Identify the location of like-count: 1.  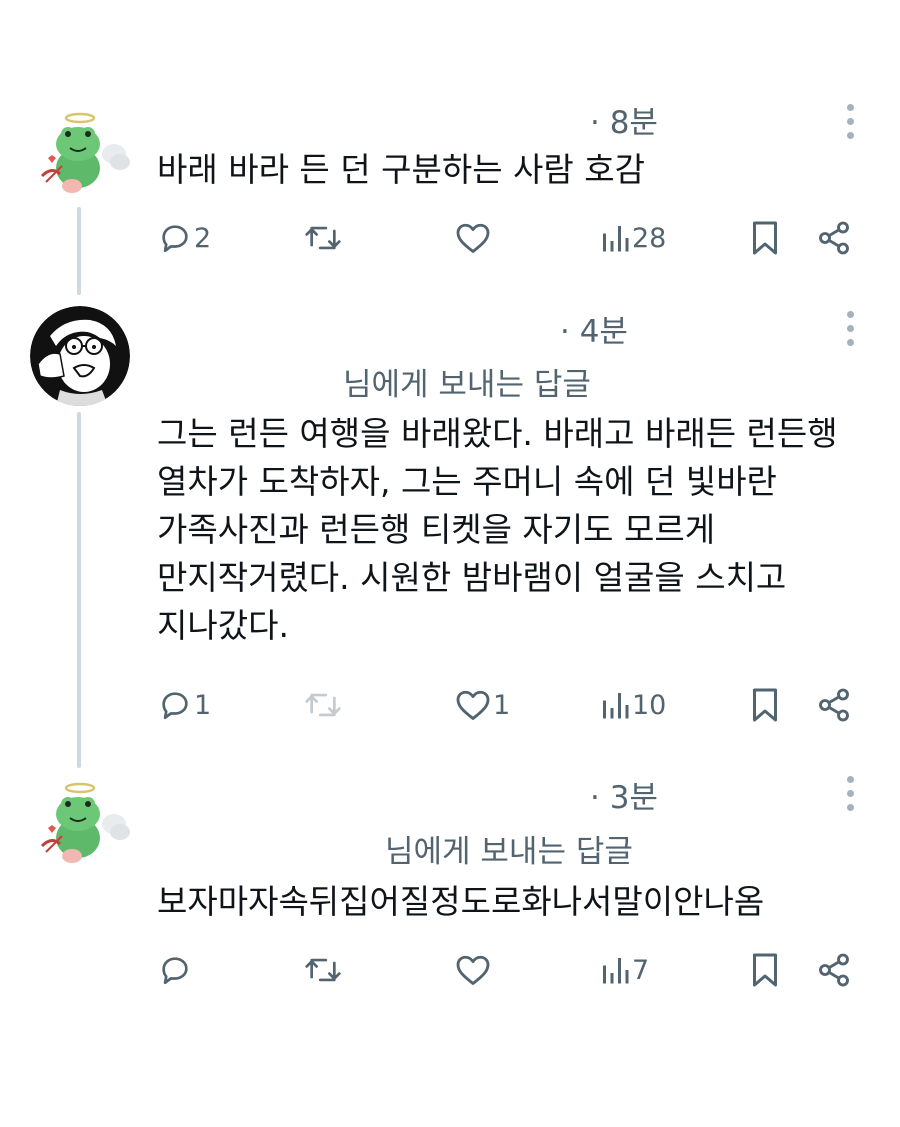
(502, 705).